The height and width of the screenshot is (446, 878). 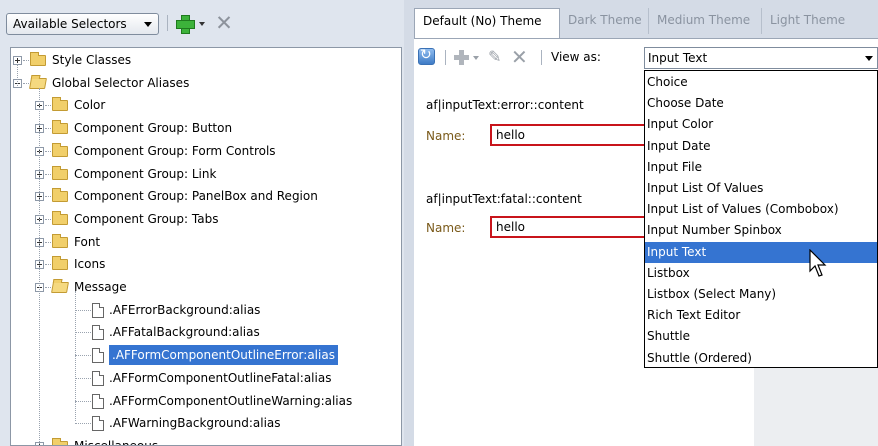 I want to click on tree-item: Component Group: Button, so click(x=206, y=128).